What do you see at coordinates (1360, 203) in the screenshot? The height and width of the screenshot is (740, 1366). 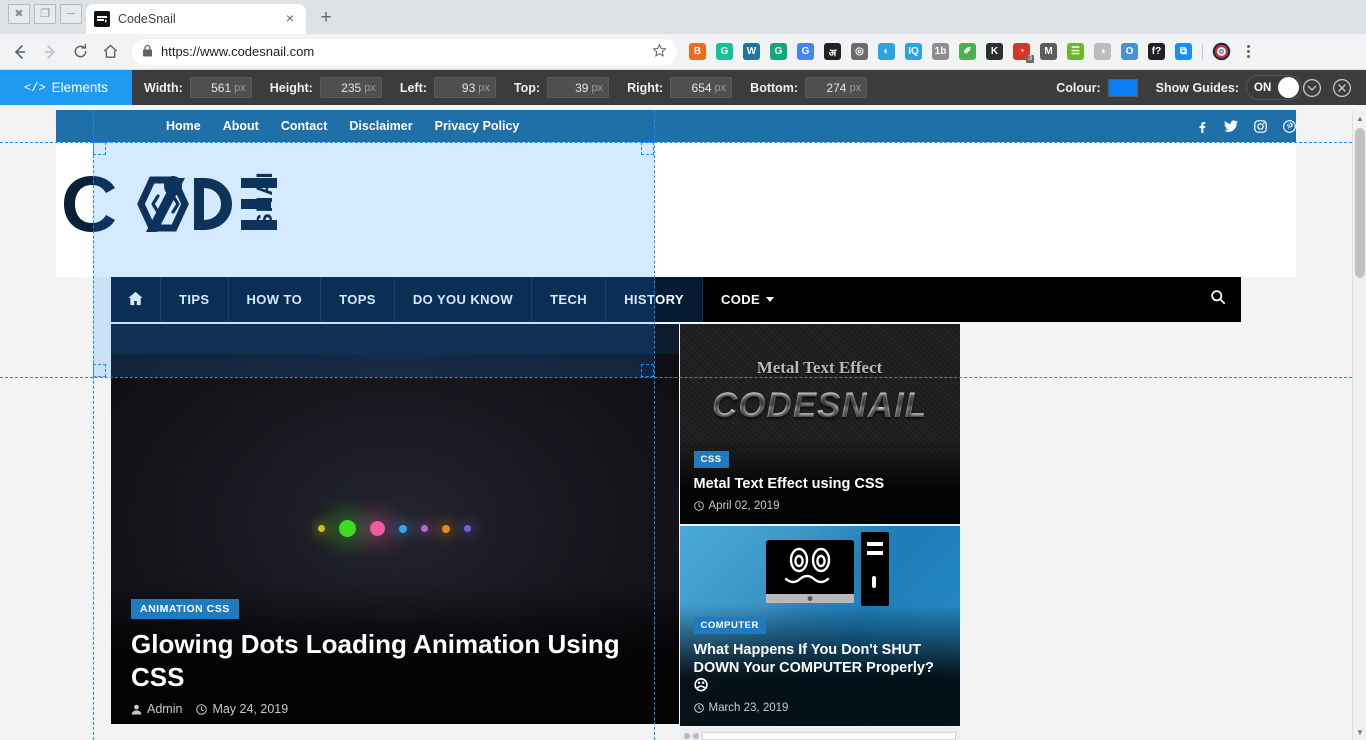 I see `scrollbar-thumb` at bounding box center [1360, 203].